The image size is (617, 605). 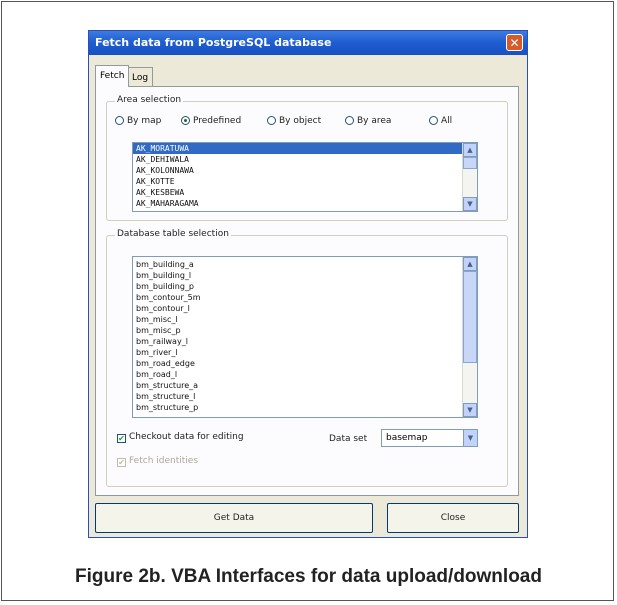 I want to click on list-item: bm_structure_l, so click(x=305, y=396).